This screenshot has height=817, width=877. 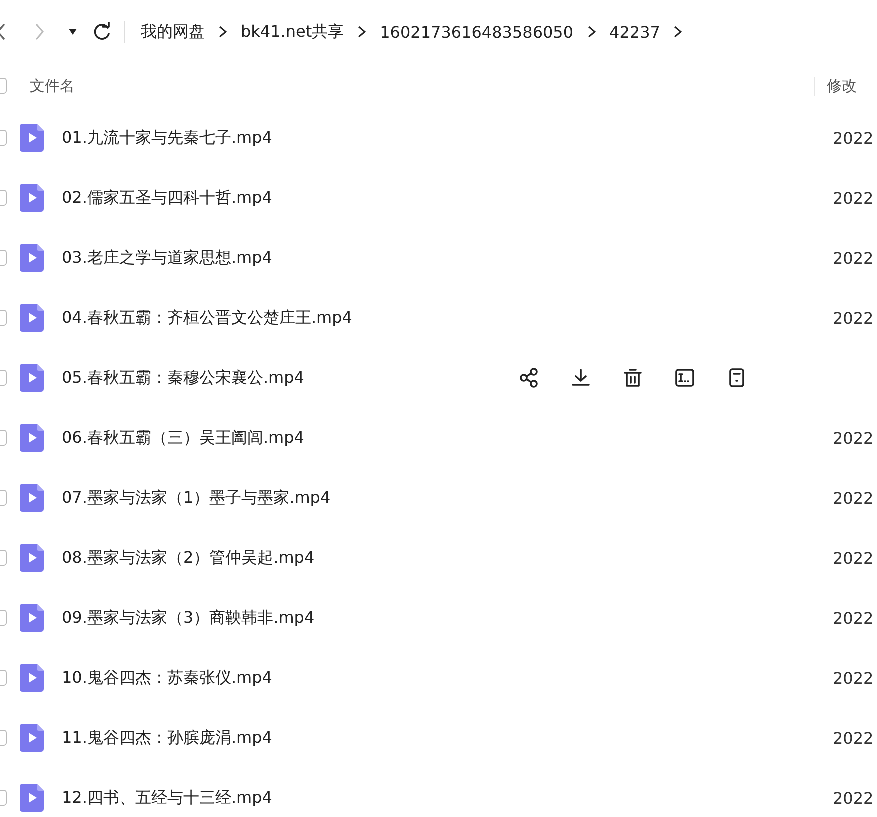 I want to click on file-name: 01.九流十家与先秦七子.mp4, so click(x=447, y=138).